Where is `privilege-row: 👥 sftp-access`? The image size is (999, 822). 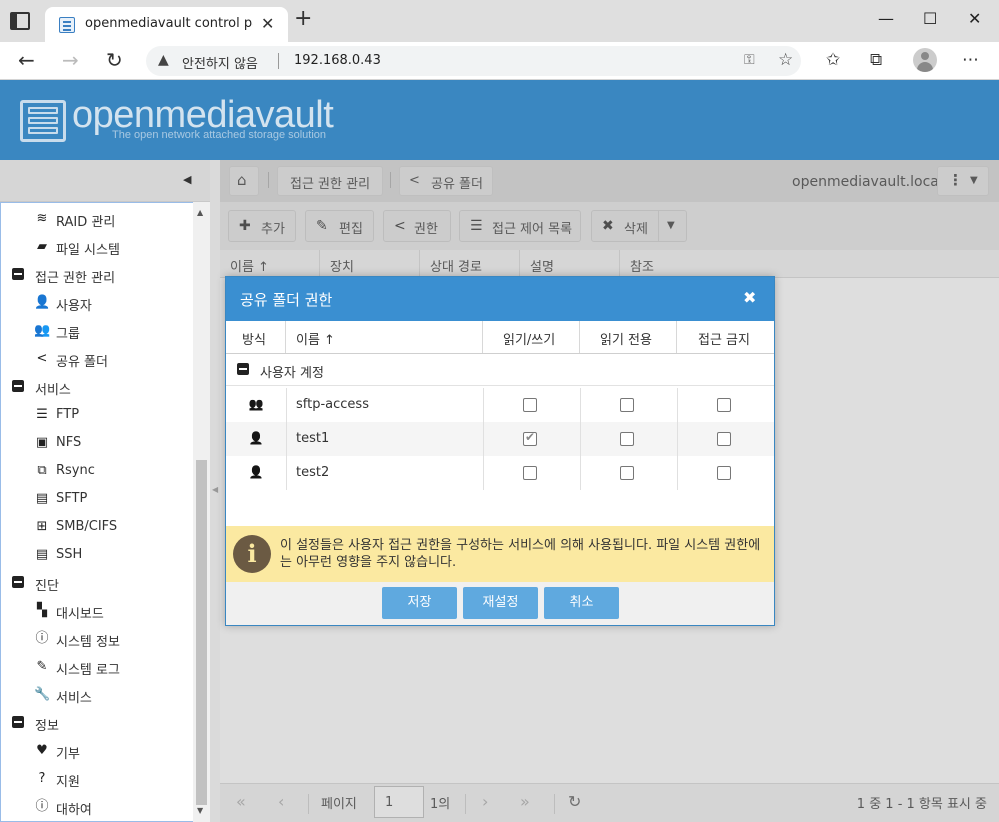 privilege-row: 👥 sftp-access is located at coordinates (500, 405).